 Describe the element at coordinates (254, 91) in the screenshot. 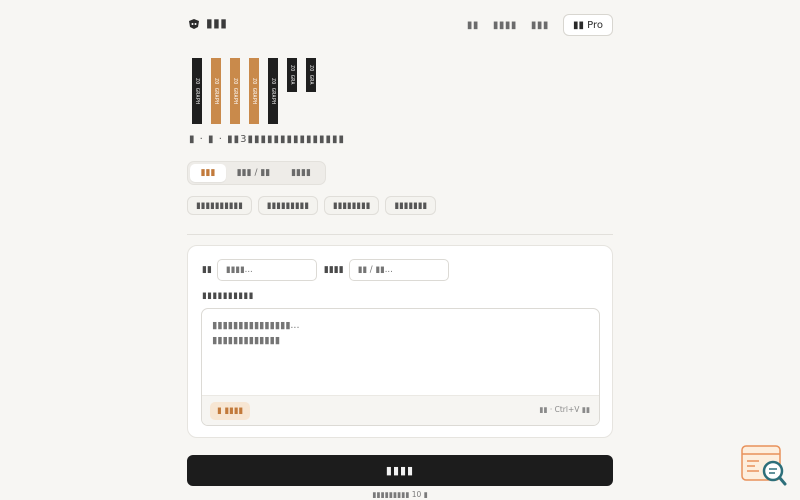

I see `stamp-4: ZO GRAPH` at that location.